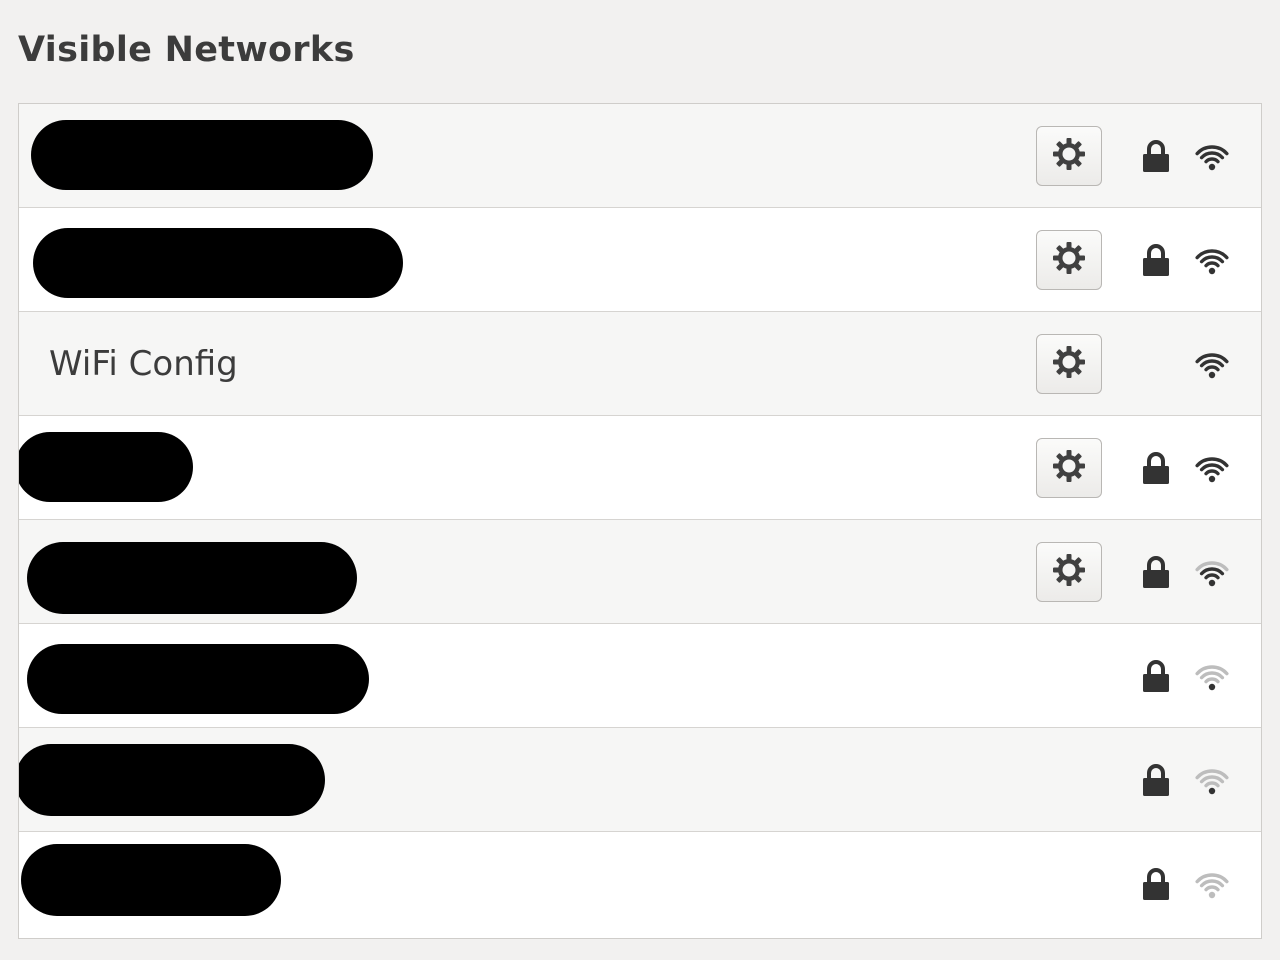 Image resolution: width=1280 pixels, height=960 pixels. What do you see at coordinates (143, 363) in the screenshot?
I see `network-ssid: WiFi Config` at bounding box center [143, 363].